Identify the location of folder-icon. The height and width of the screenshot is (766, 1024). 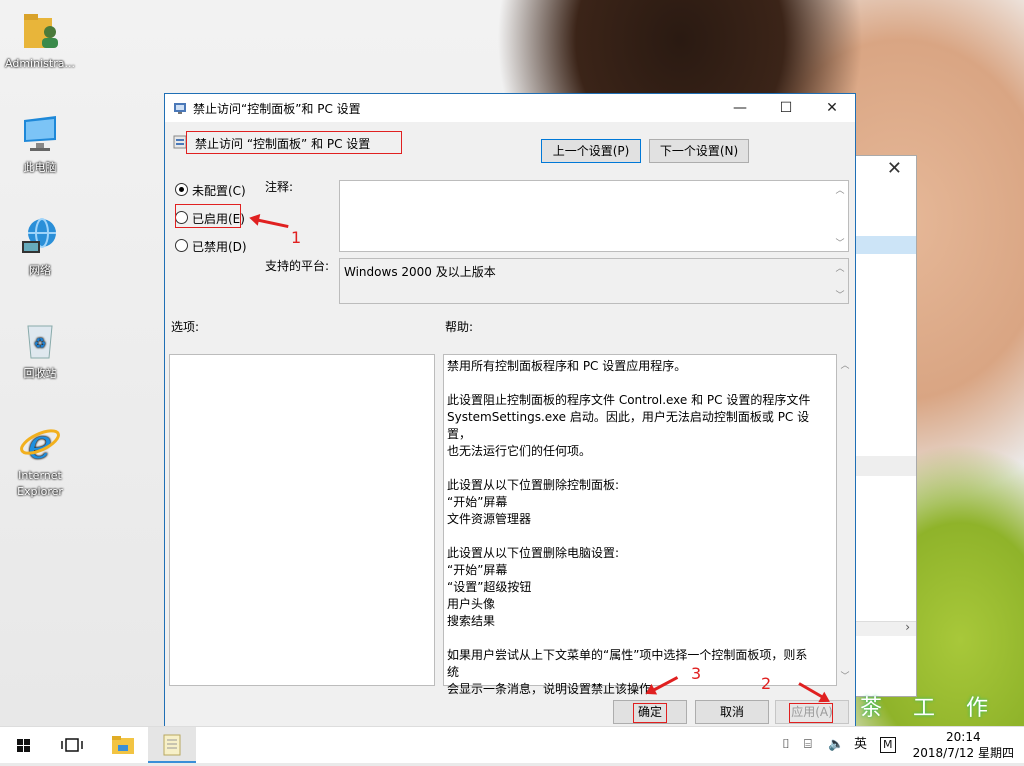
(123, 745).